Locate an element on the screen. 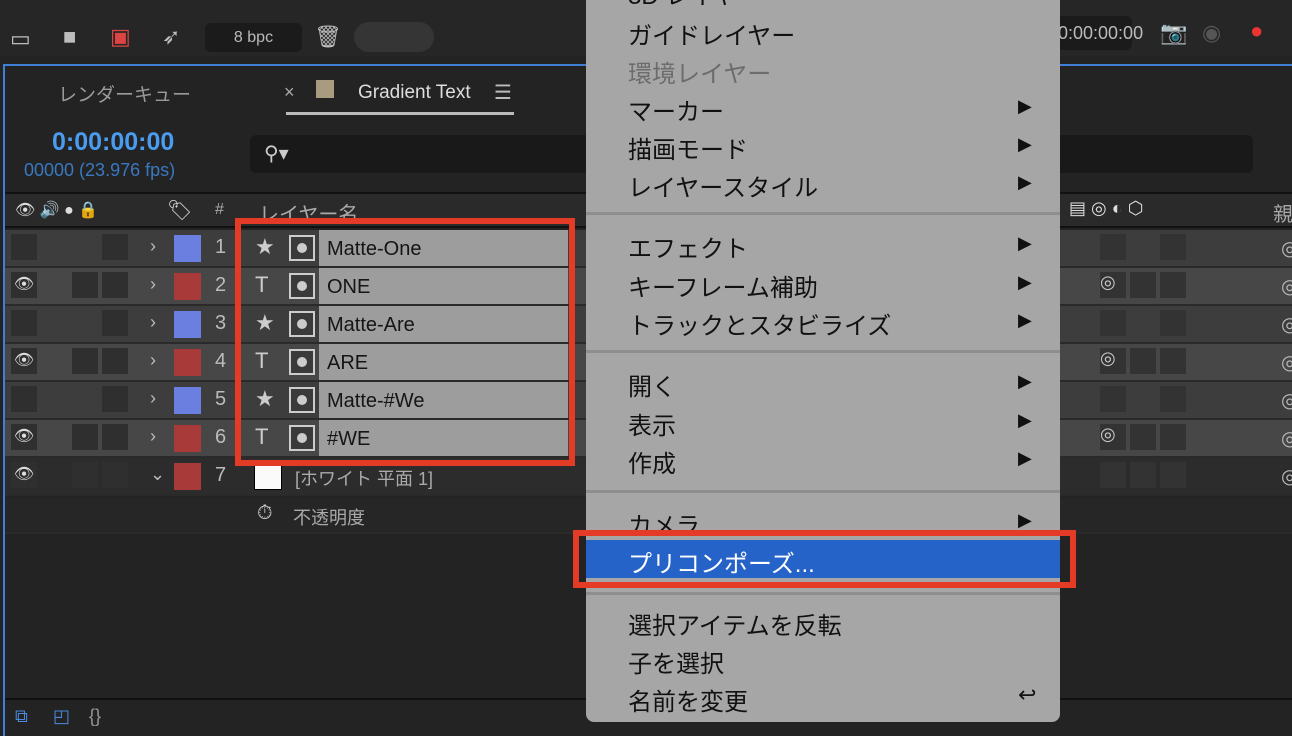 This screenshot has width=1292, height=736. toolbar-pill is located at coordinates (394, 37).